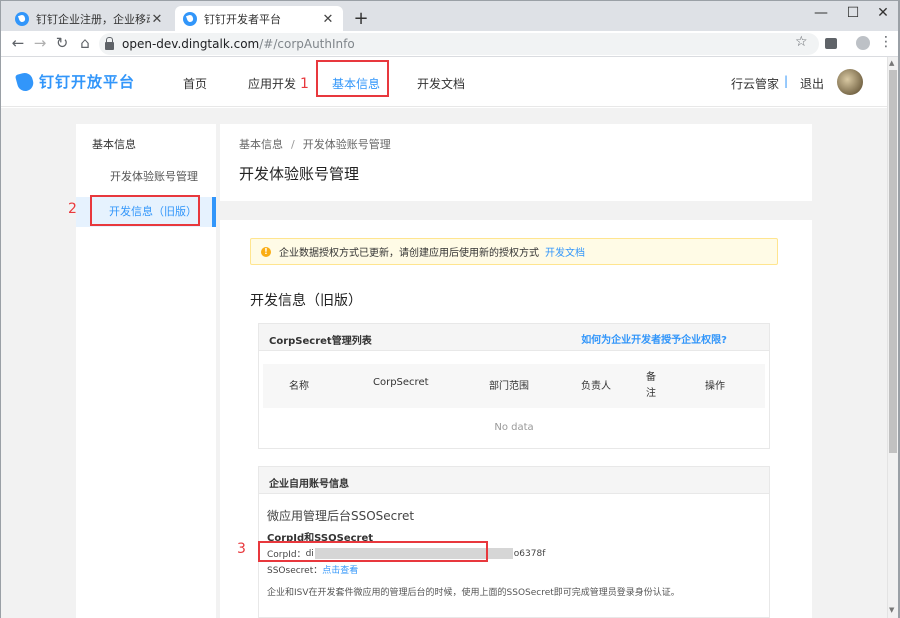 The width and height of the screenshot is (900, 618). I want to click on dingtalk-logo-icon, so click(25, 81).